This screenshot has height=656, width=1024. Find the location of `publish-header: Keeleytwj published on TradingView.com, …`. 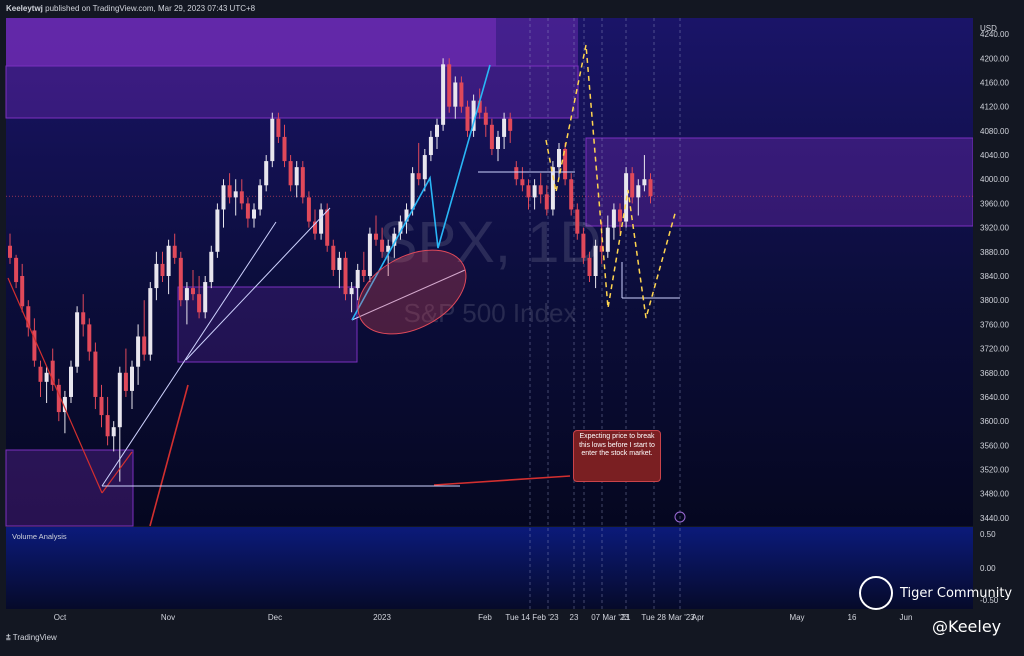

publish-header: Keeleytwj published on TradingView.com, … is located at coordinates (130, 8).